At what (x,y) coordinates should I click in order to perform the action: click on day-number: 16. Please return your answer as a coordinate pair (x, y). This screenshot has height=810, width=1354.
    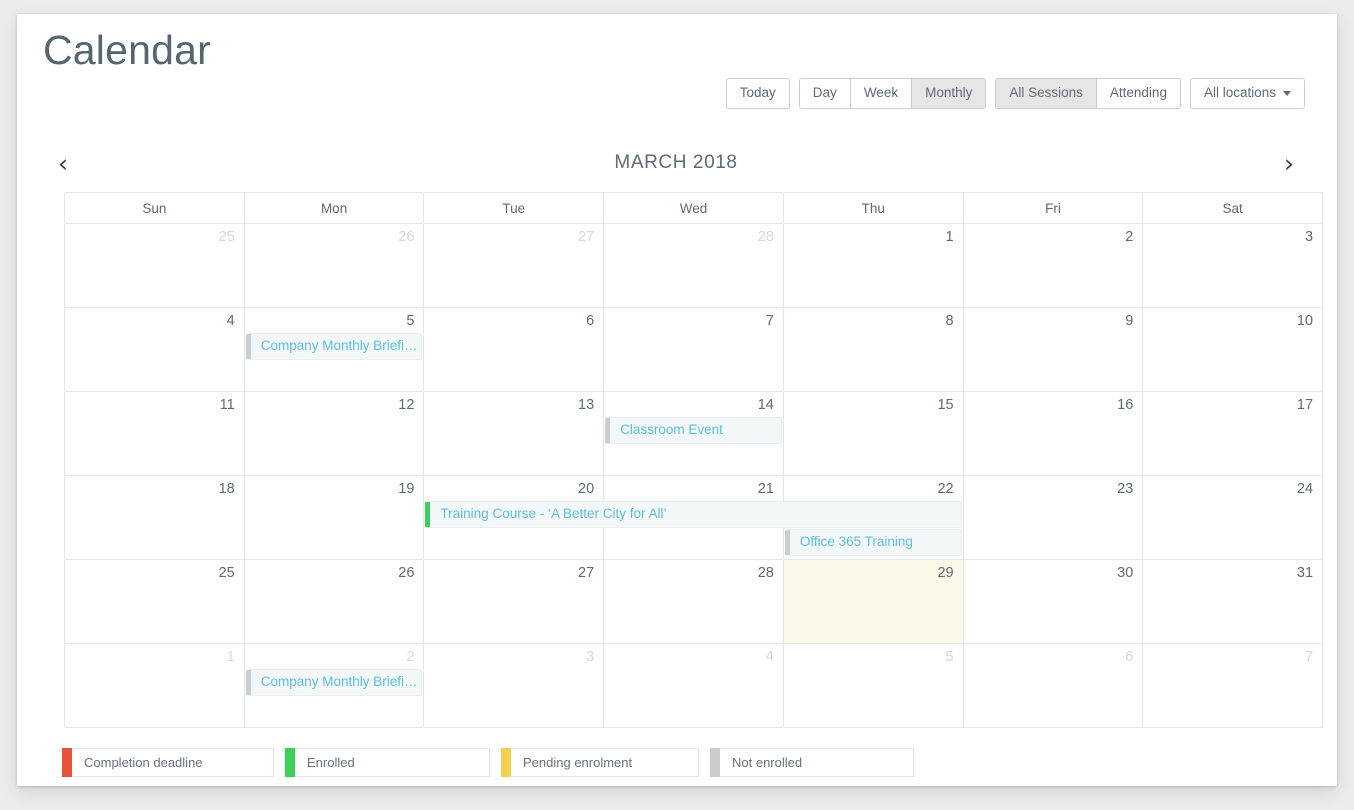
    Looking at the image, I should click on (1125, 405).